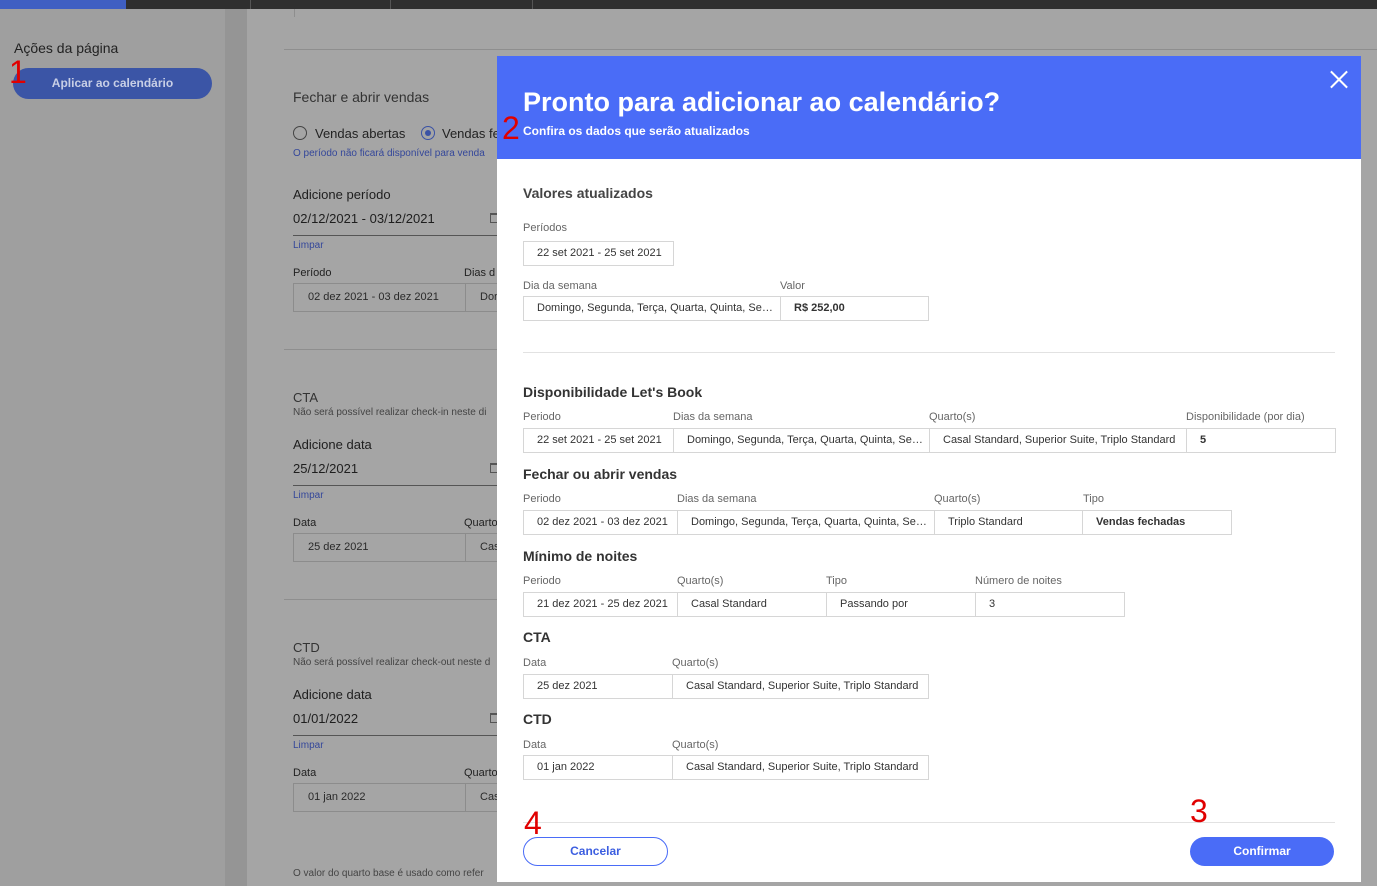  Describe the element at coordinates (428, 133) in the screenshot. I see `radio-sales-closed` at that location.